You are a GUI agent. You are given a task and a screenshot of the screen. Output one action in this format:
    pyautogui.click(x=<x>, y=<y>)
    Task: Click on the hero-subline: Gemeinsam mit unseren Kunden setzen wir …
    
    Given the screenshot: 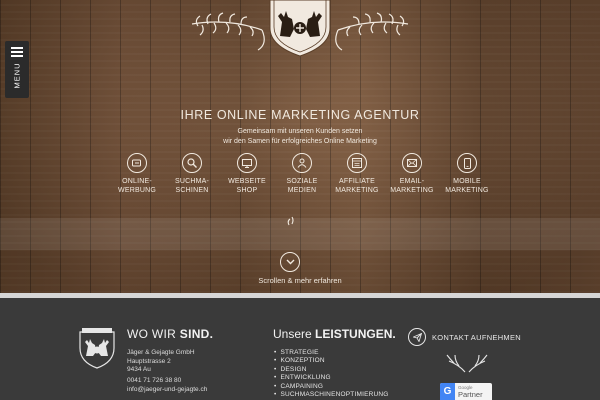 What is the action you would take?
    pyautogui.click(x=300, y=137)
    